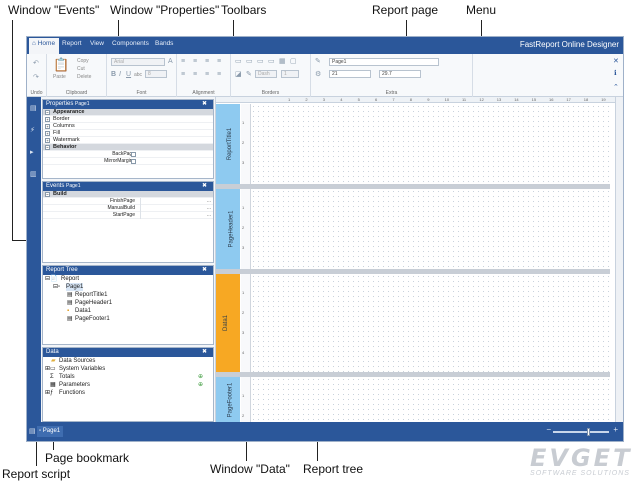 This screenshot has width=633, height=486. I want to click on tree-node-report: Report, so click(70, 279).